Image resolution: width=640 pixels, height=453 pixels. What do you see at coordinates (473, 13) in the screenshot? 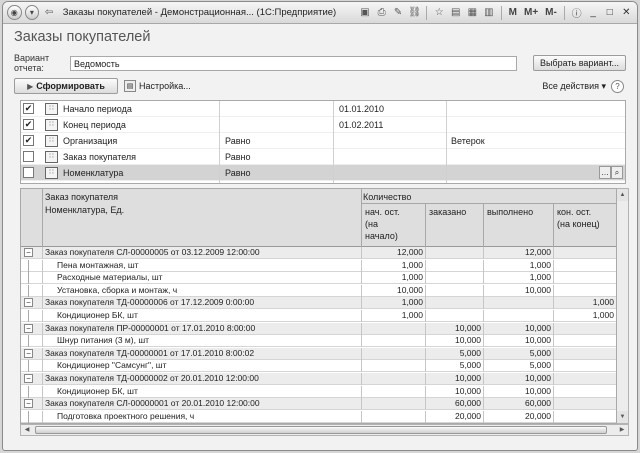
I see `calendar-icon: ▦` at bounding box center [473, 13].